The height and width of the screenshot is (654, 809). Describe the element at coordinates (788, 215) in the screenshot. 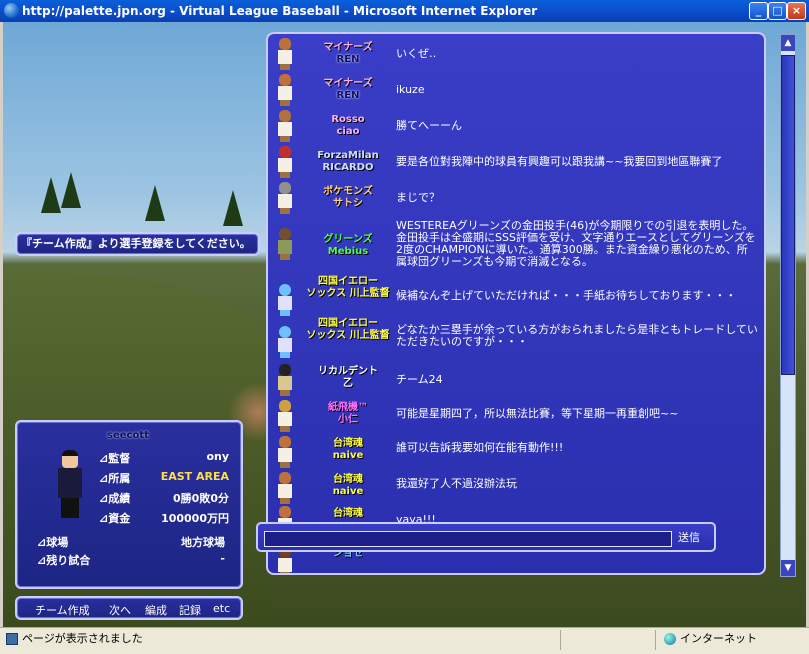

I see `scroll-thumb` at that location.